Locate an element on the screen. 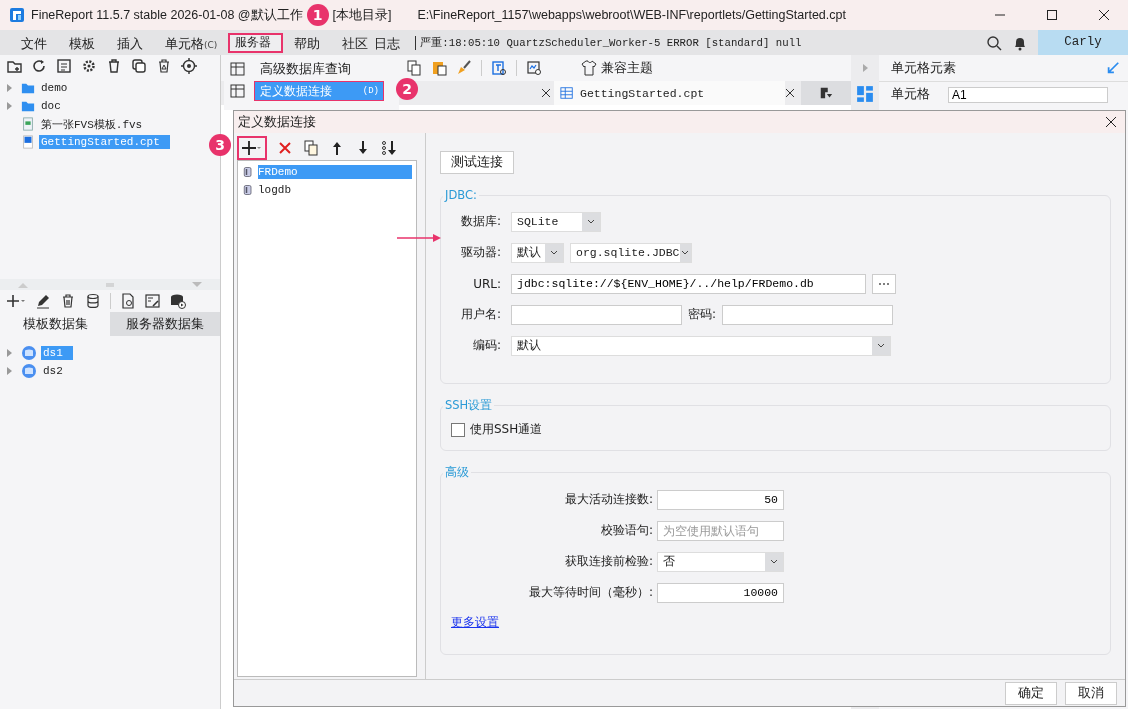 This screenshot has width=1128, height=709. chart-search-icon is located at coordinates (534, 68).